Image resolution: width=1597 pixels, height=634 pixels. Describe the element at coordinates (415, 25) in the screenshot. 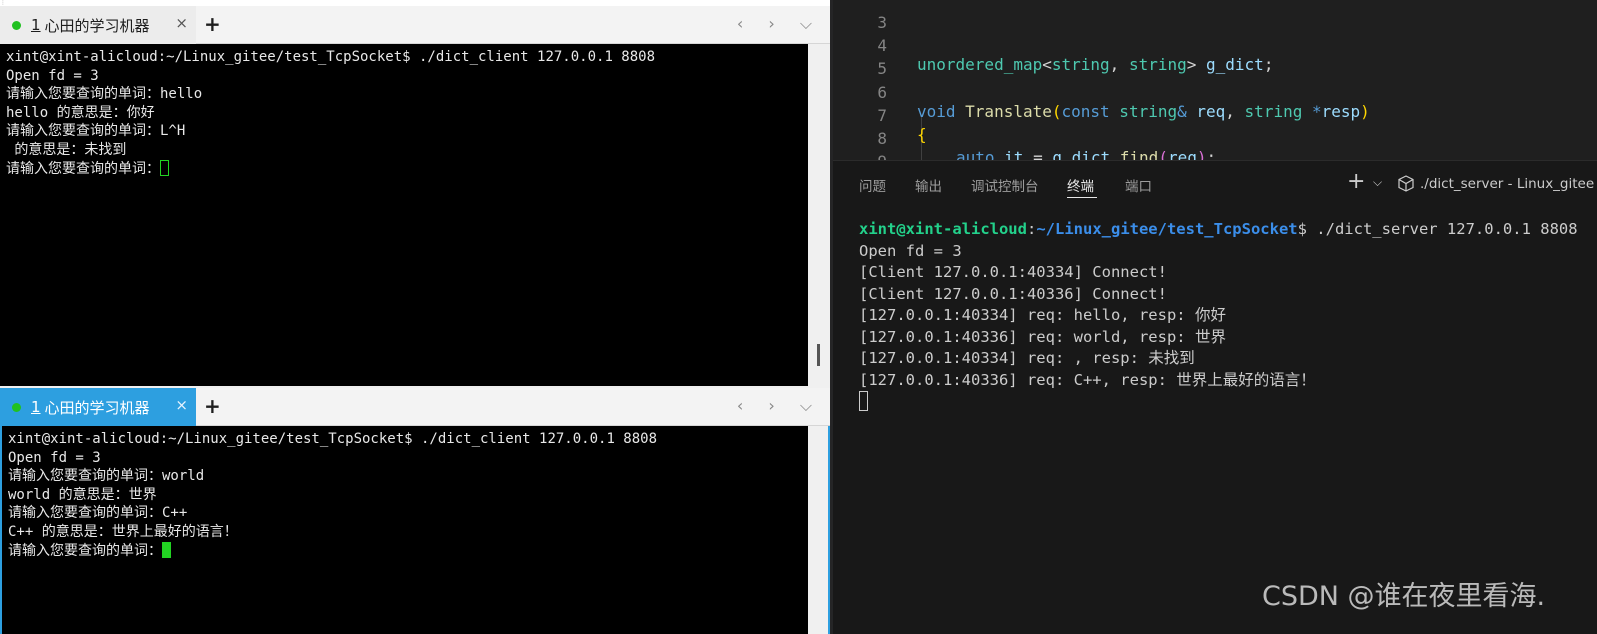

I see `tab-bar-top: 1 心田的学习机器 × + ‹ › ⌵` at that location.